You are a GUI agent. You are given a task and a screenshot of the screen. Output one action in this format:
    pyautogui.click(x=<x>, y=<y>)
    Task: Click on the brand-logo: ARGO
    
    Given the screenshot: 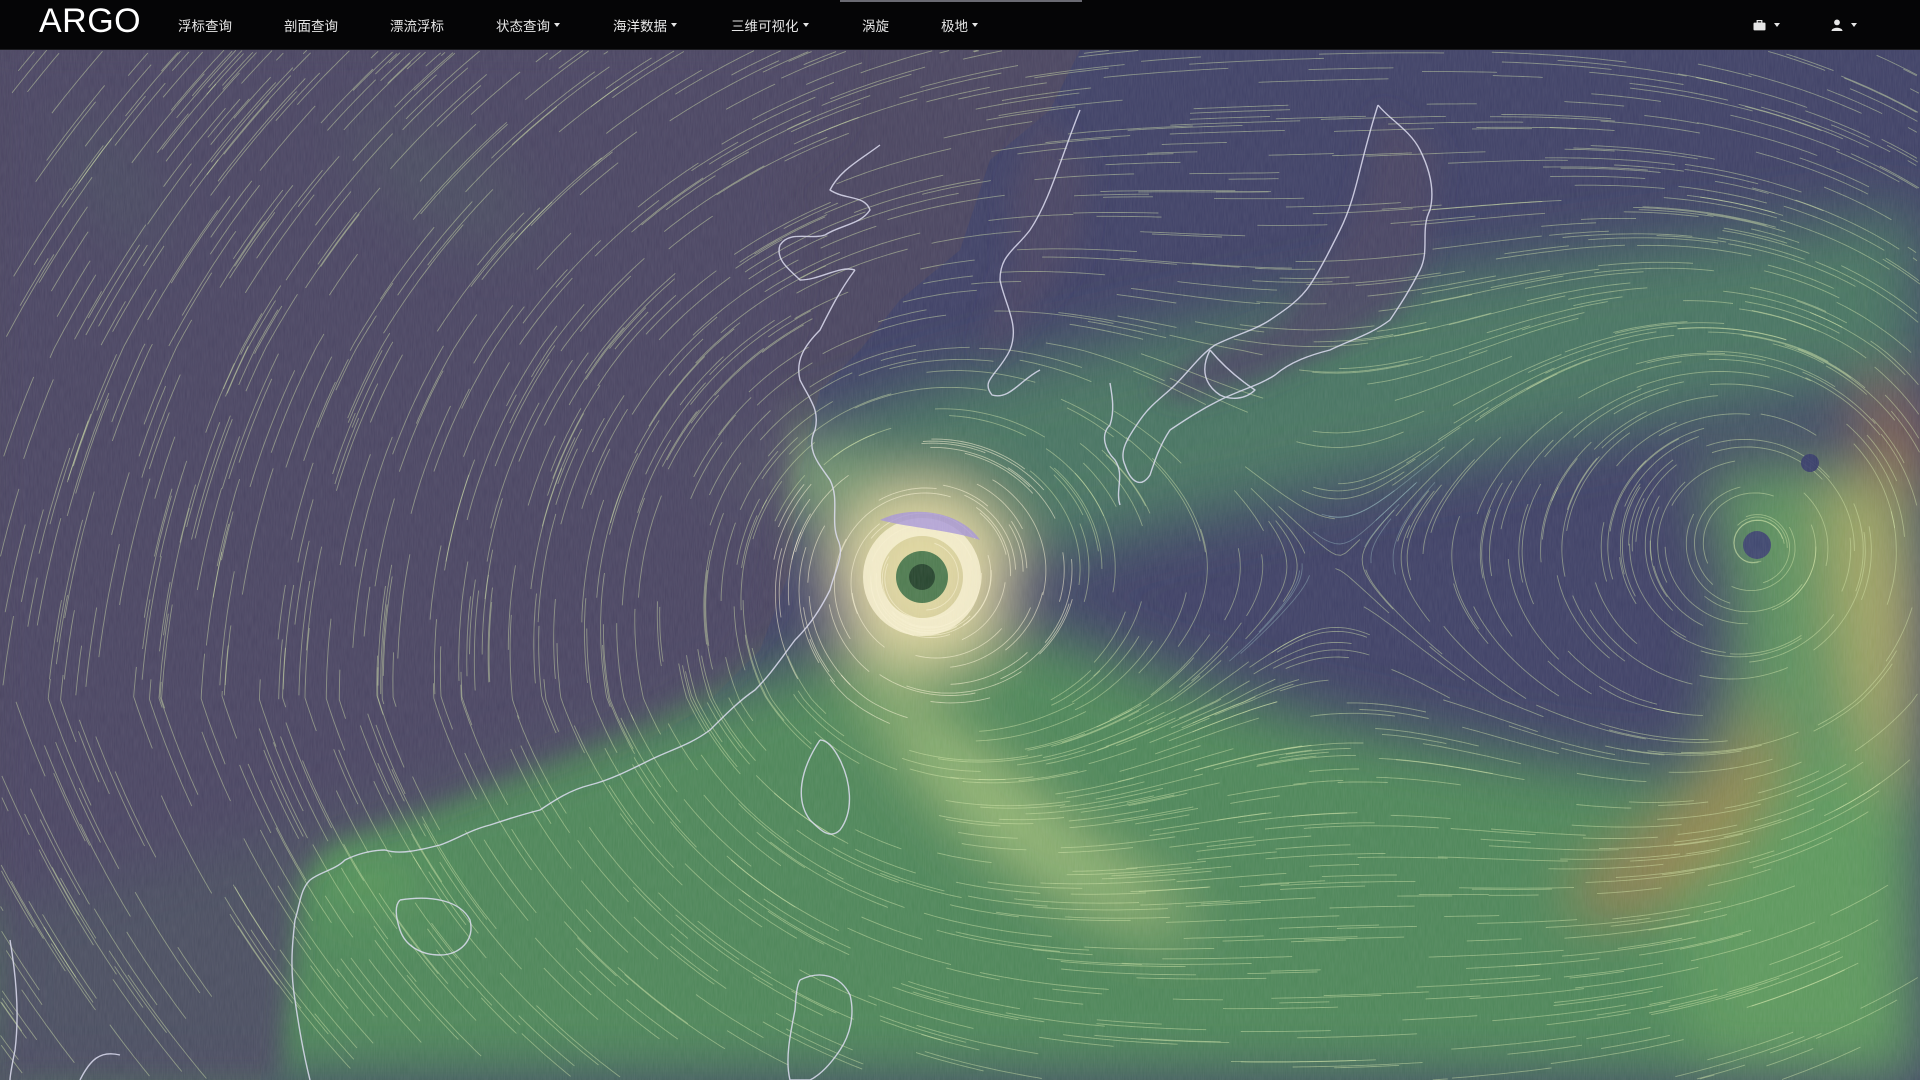 What is the action you would take?
    pyautogui.click(x=90, y=21)
    